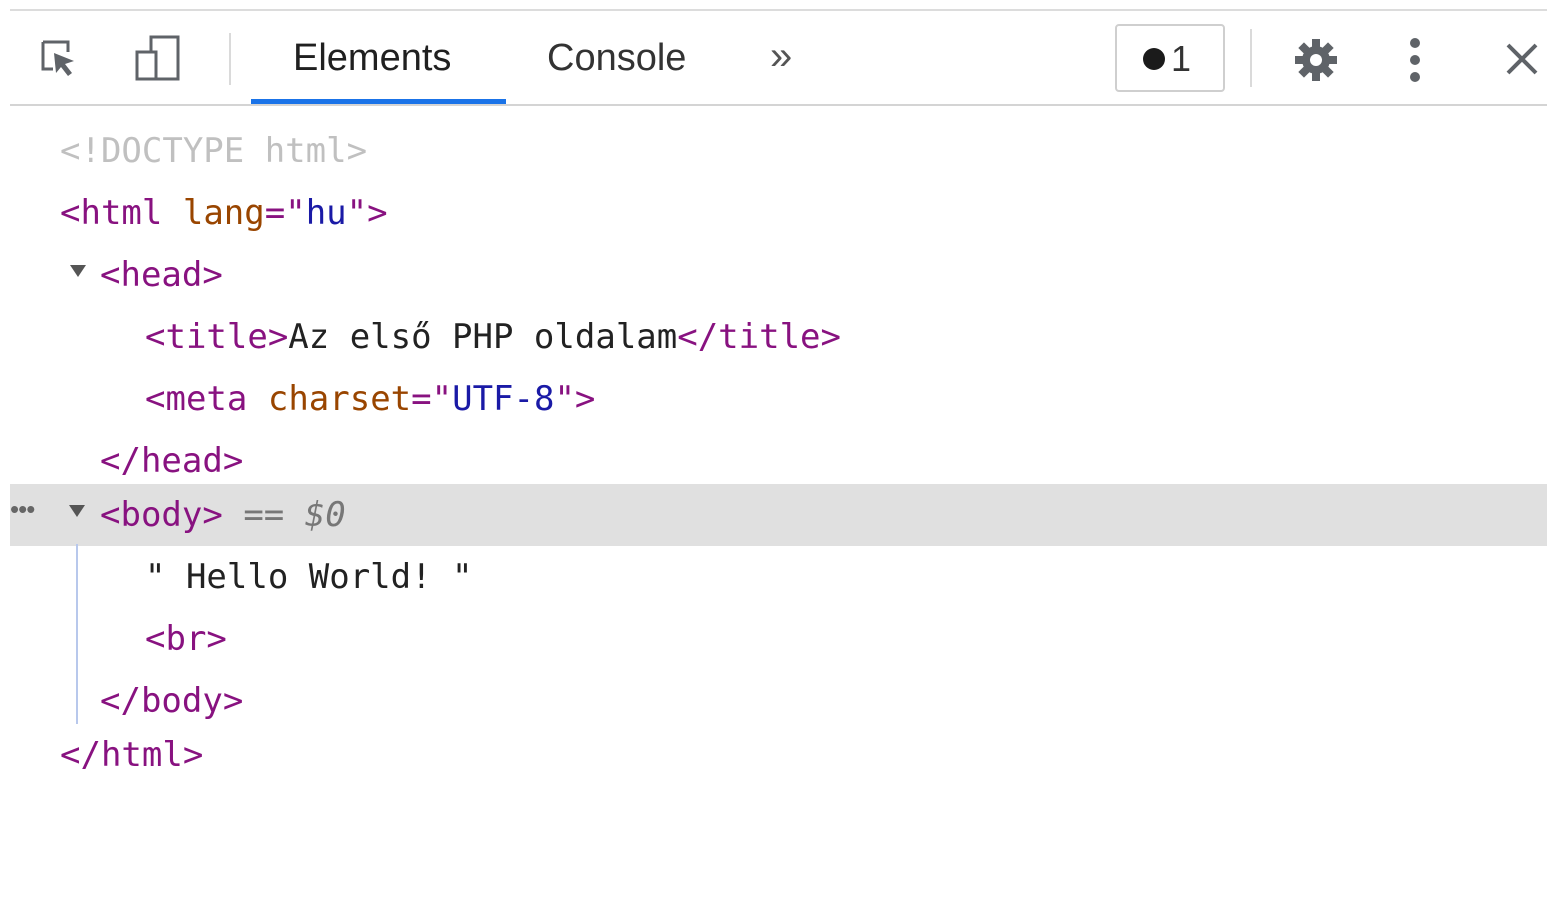 The image size is (1547, 910). I want to click on selected-node-marker: == $0, so click(294, 515).